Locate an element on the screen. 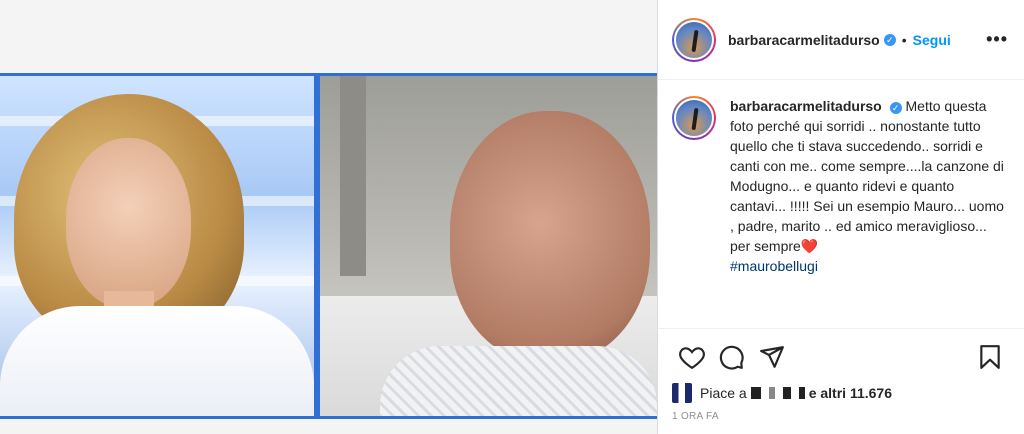 The image size is (1024, 434). likes-summary: Piace a e altri 11.676 is located at coordinates (841, 393).